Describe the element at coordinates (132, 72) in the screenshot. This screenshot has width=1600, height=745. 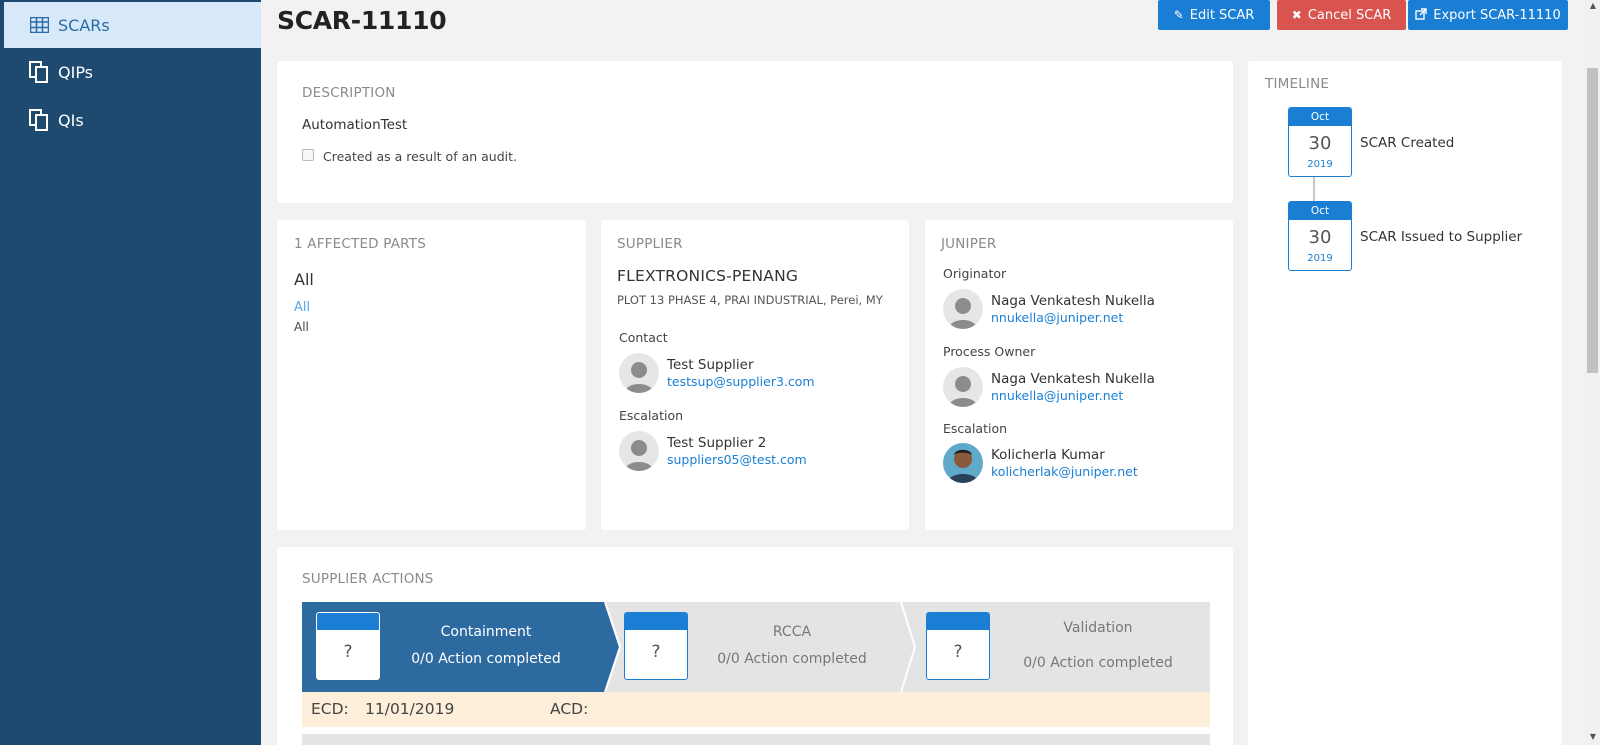
I see `sidebar-item-qips: QIPs` at that location.